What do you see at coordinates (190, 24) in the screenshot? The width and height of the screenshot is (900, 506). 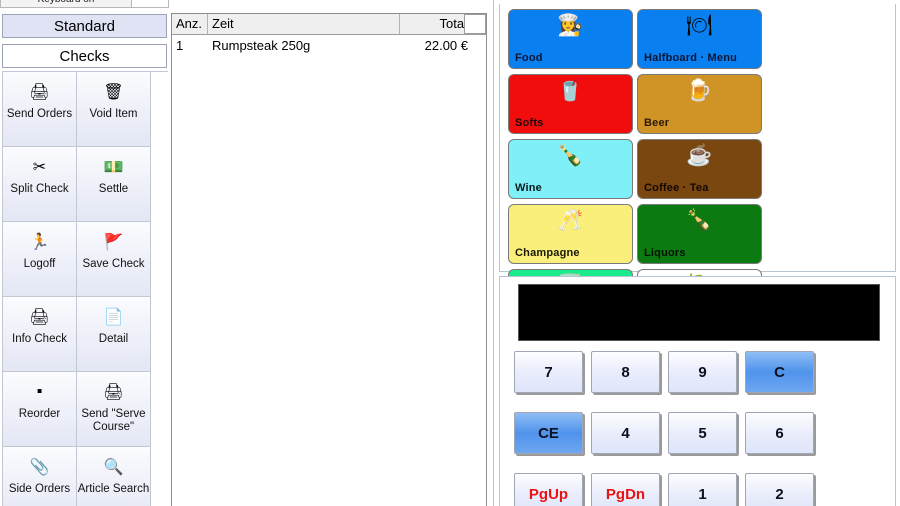 I see `column-header-anz: Anz.` at bounding box center [190, 24].